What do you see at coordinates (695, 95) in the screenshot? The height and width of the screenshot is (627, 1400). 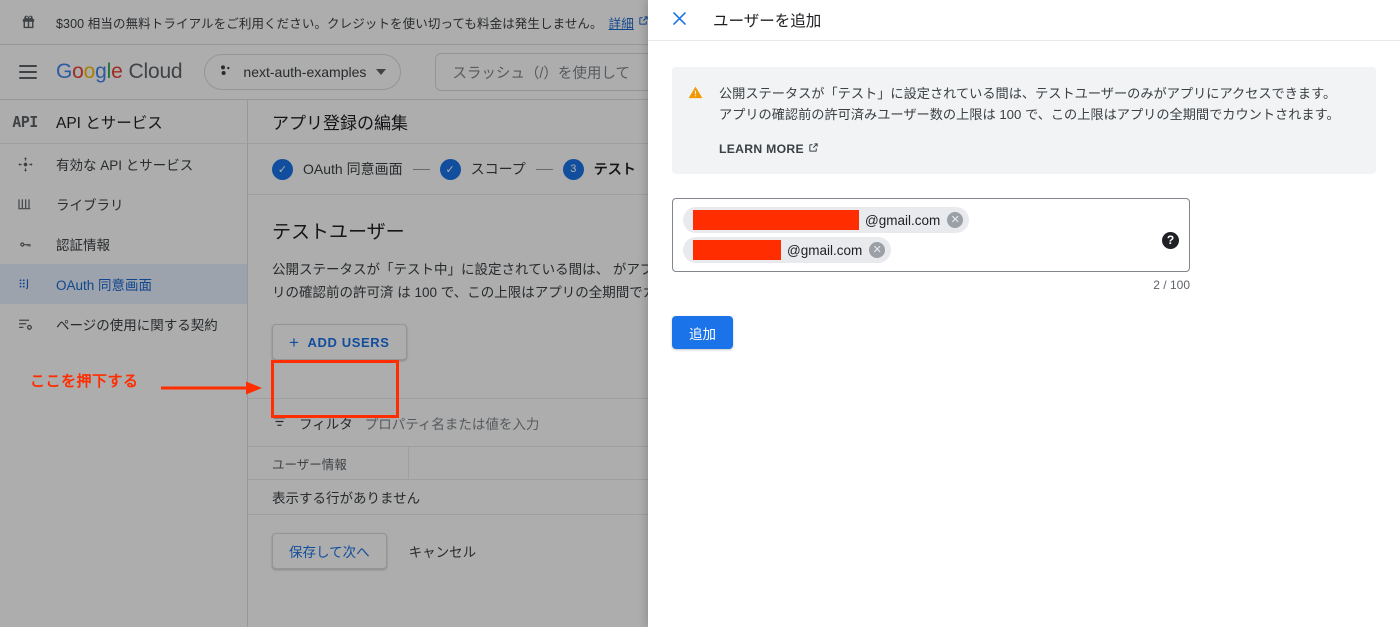 I see `warning-triangle-icon` at bounding box center [695, 95].